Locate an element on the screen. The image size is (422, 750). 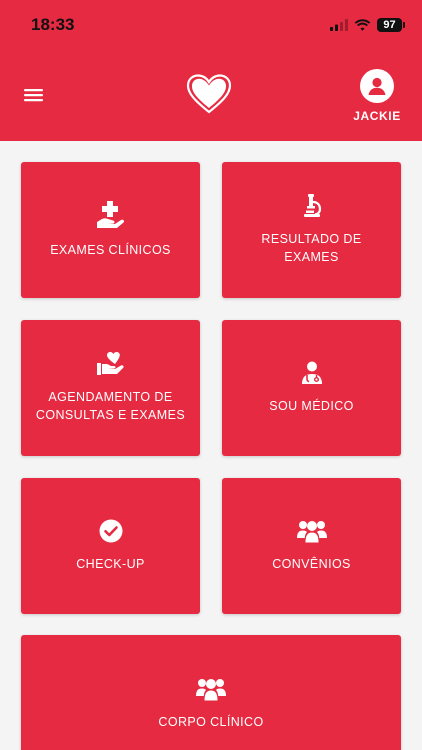
user-avatar-icon is located at coordinates (377, 86).